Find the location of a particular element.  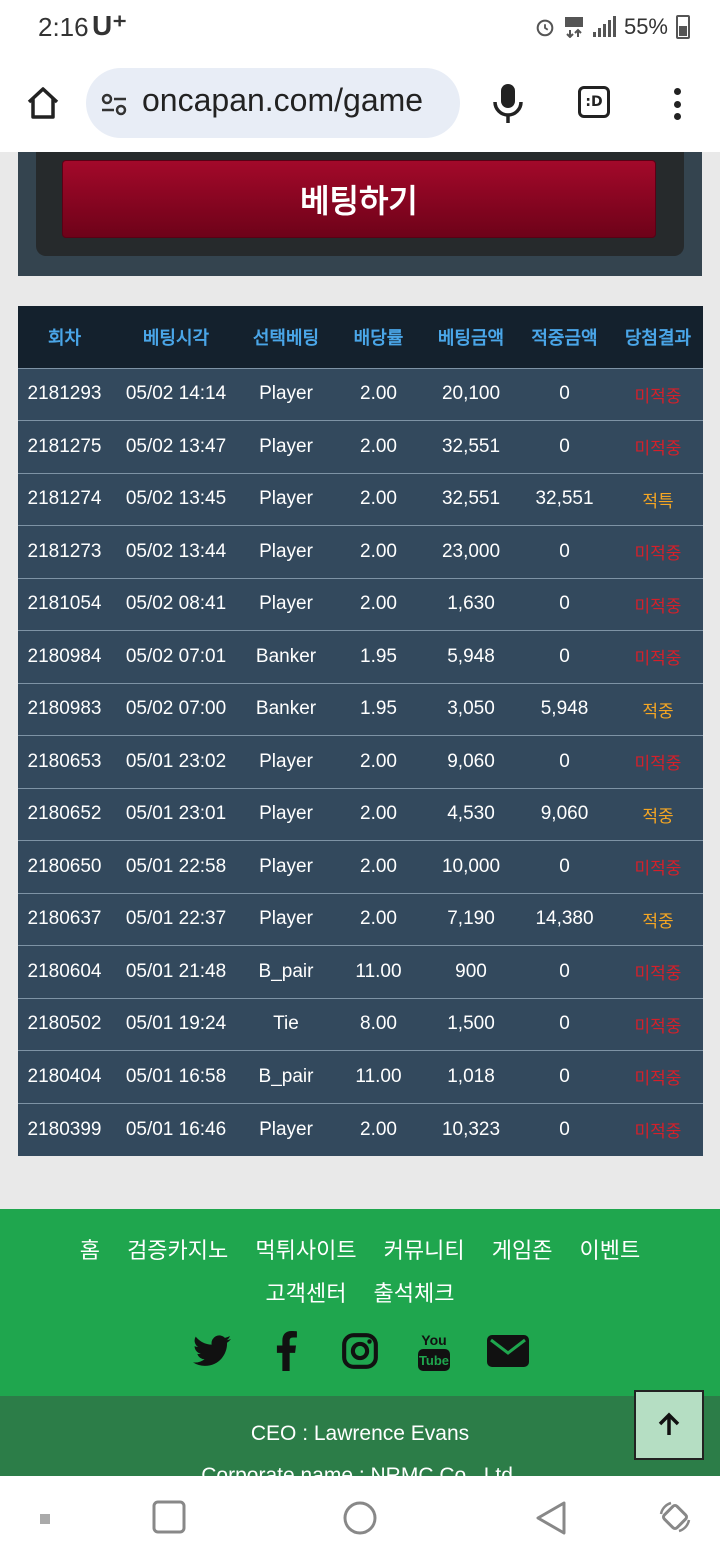

cell-bet-time: 05/02 14:14 is located at coordinates (176, 394).